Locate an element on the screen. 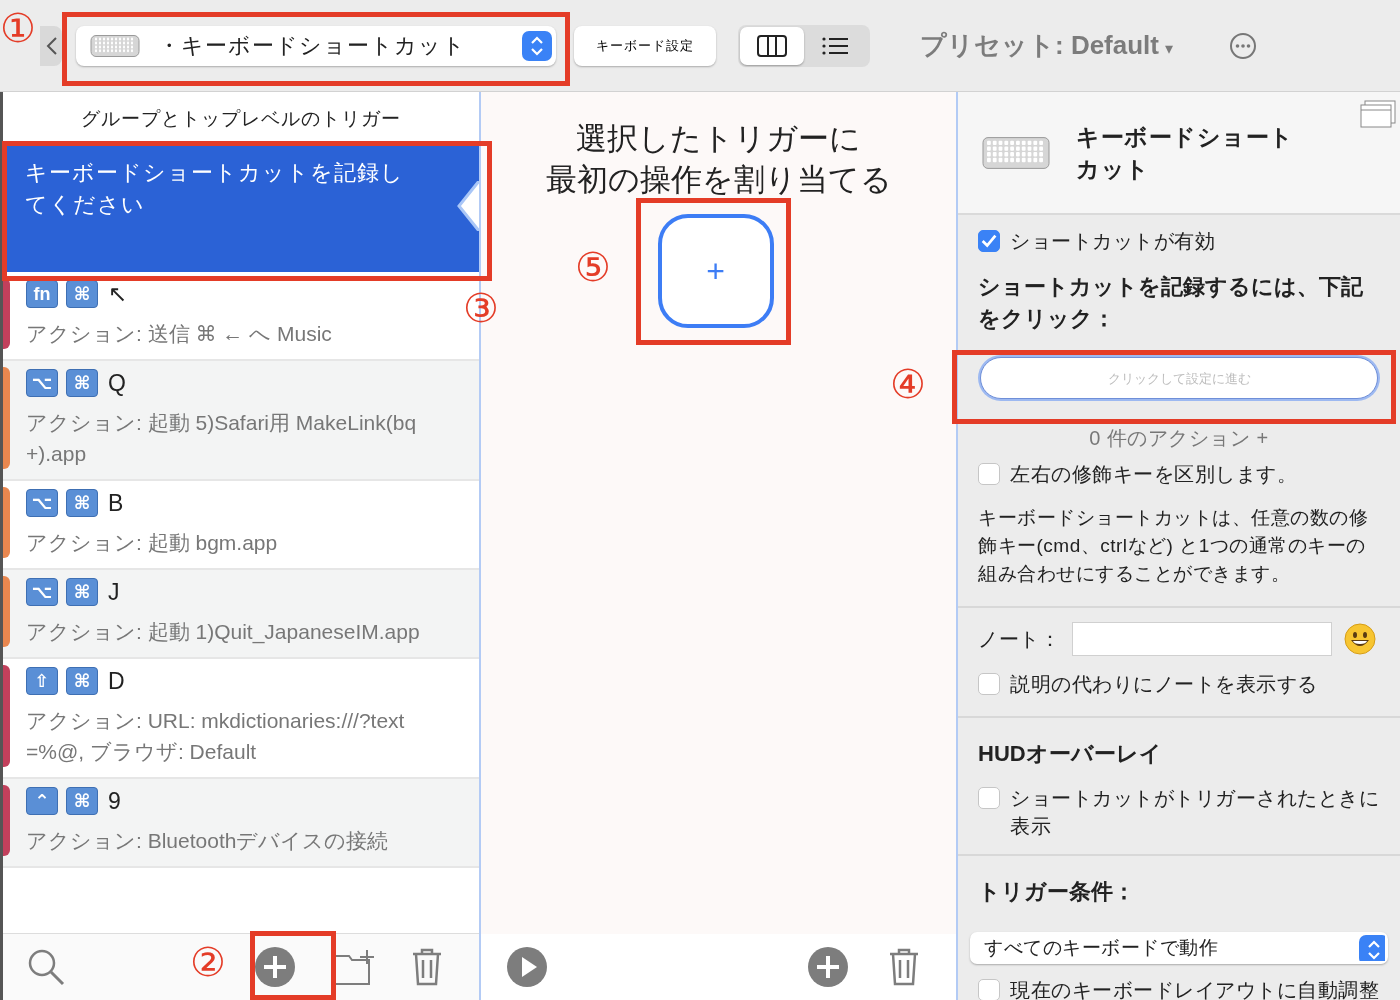 This screenshot has width=1400, height=1000. columns-icon is located at coordinates (772, 45).